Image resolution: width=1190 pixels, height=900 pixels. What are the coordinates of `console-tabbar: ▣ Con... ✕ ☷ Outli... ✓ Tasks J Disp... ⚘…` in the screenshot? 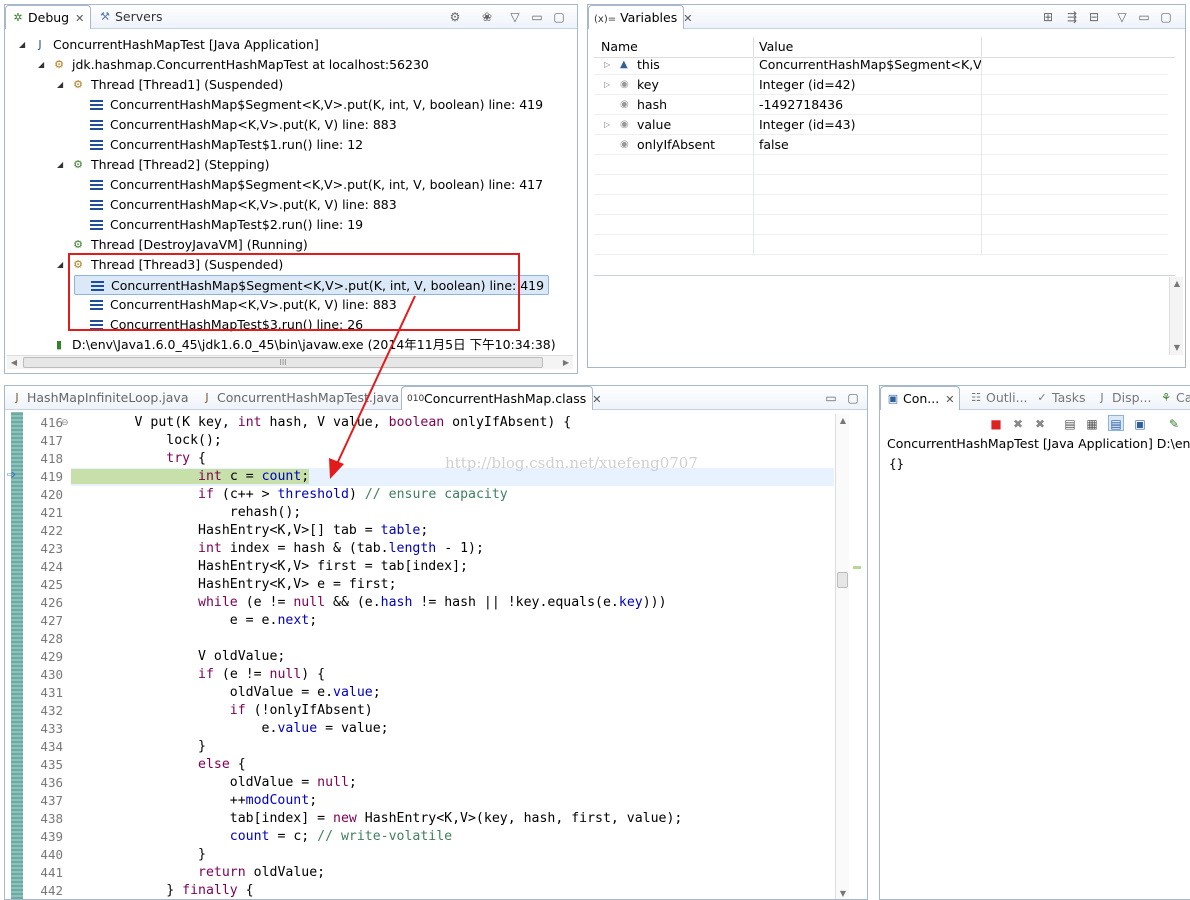 It's located at (1035, 398).